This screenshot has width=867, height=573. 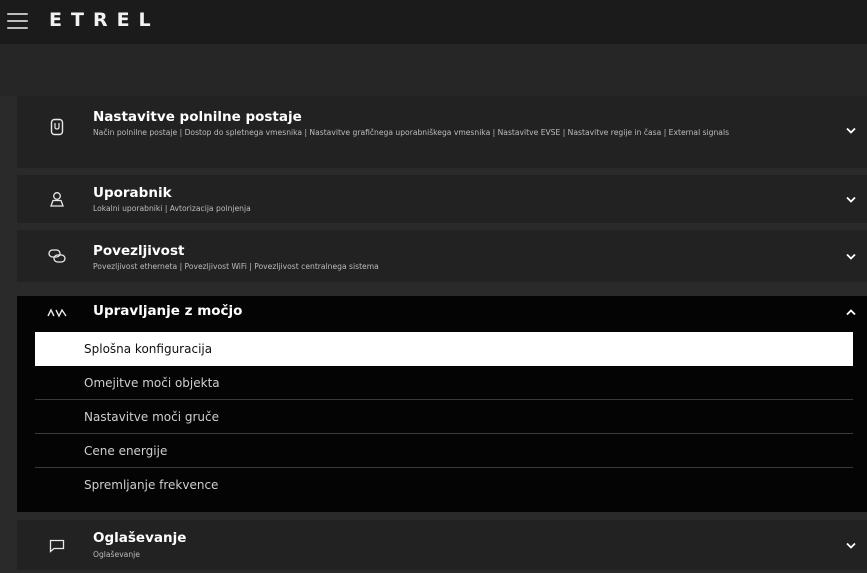 What do you see at coordinates (116, 554) in the screenshot?
I see `section-subtitle: Oglaševanje` at bounding box center [116, 554].